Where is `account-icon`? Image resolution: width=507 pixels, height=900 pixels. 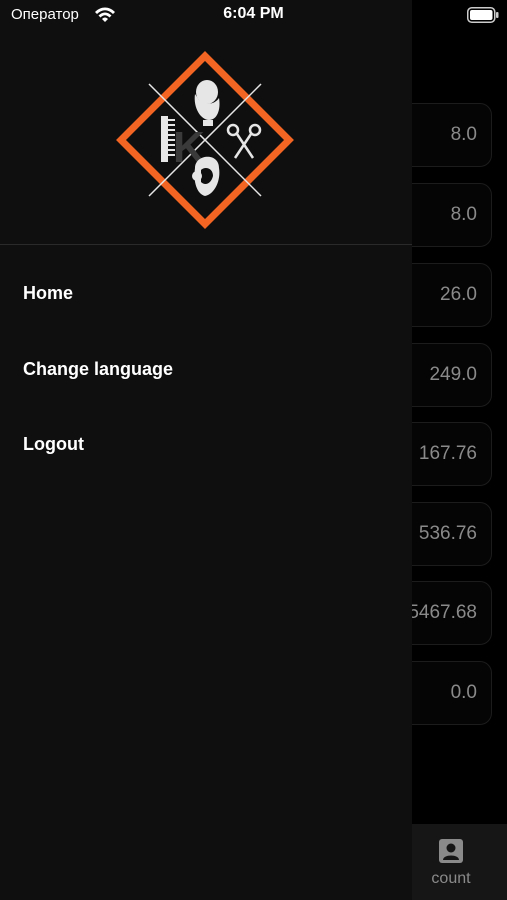
account-icon is located at coordinates (451, 851).